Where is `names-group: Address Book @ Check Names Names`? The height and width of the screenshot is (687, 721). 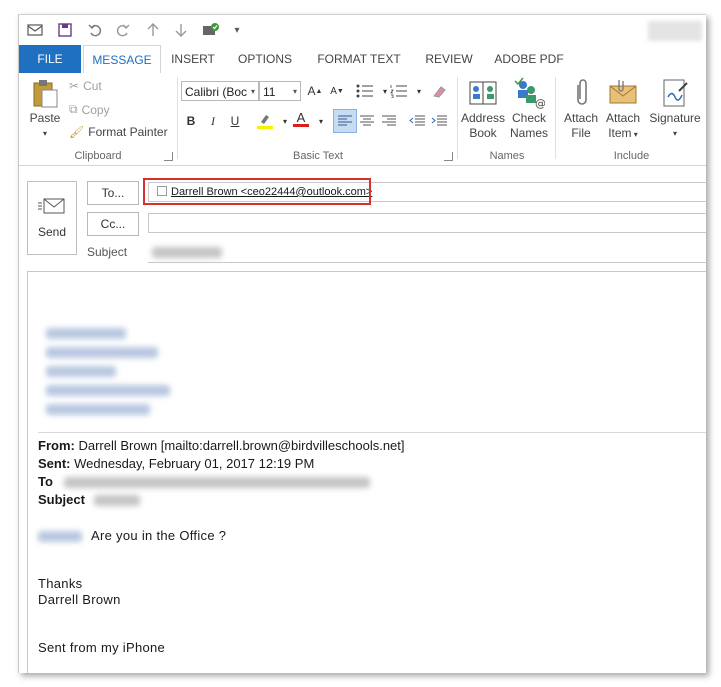 names-group: Address Book @ Check Names Names is located at coordinates (507, 119).